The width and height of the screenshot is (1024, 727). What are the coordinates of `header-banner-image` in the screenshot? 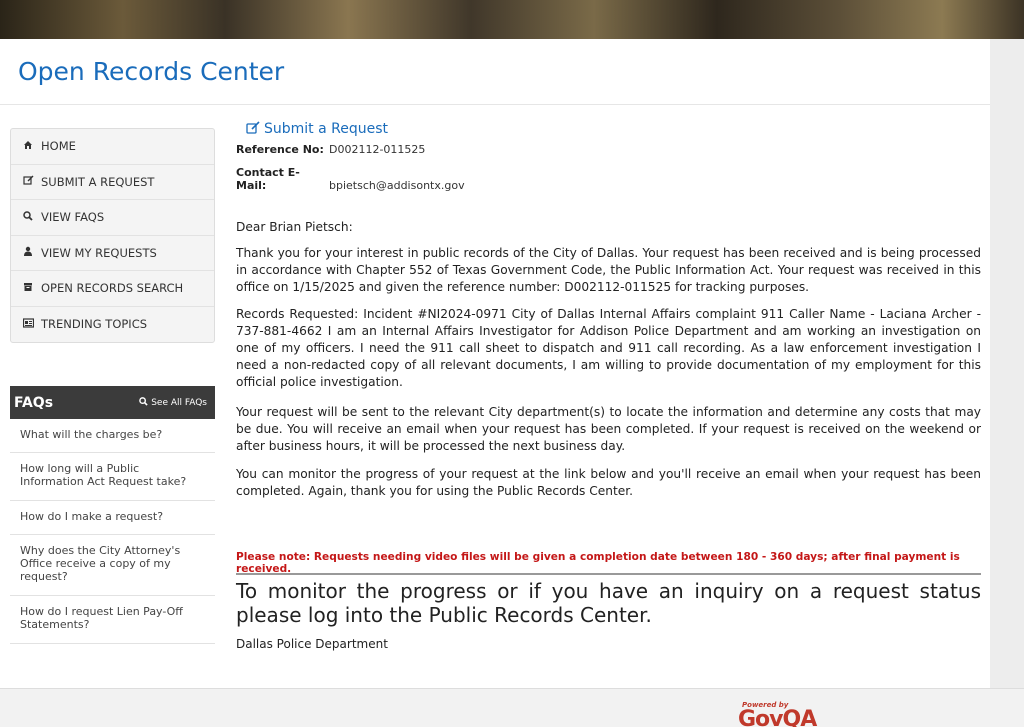 It's located at (512, 19).